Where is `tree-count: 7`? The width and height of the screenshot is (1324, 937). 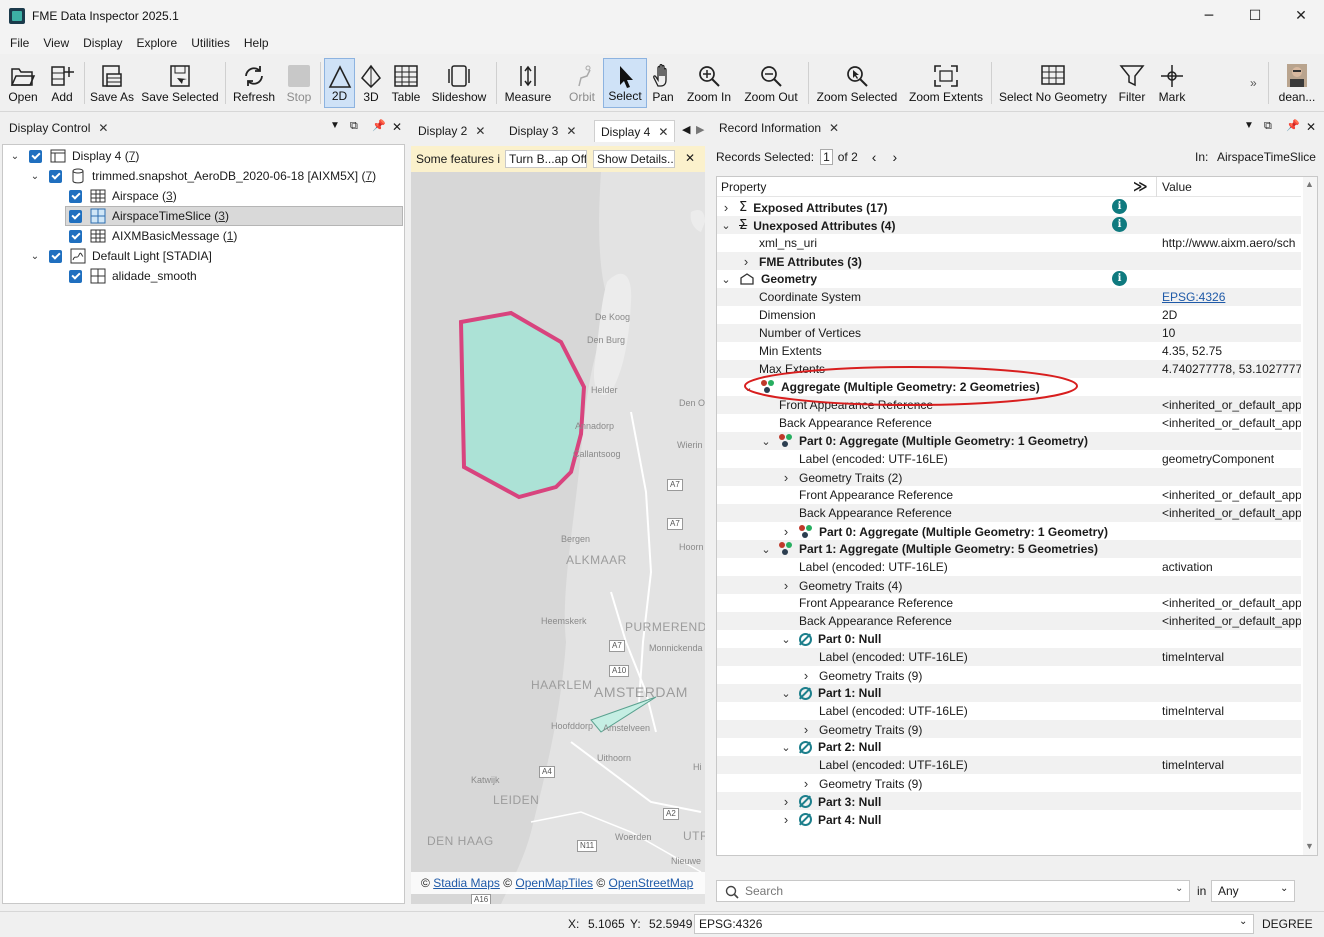 tree-count: 7 is located at coordinates (368, 176).